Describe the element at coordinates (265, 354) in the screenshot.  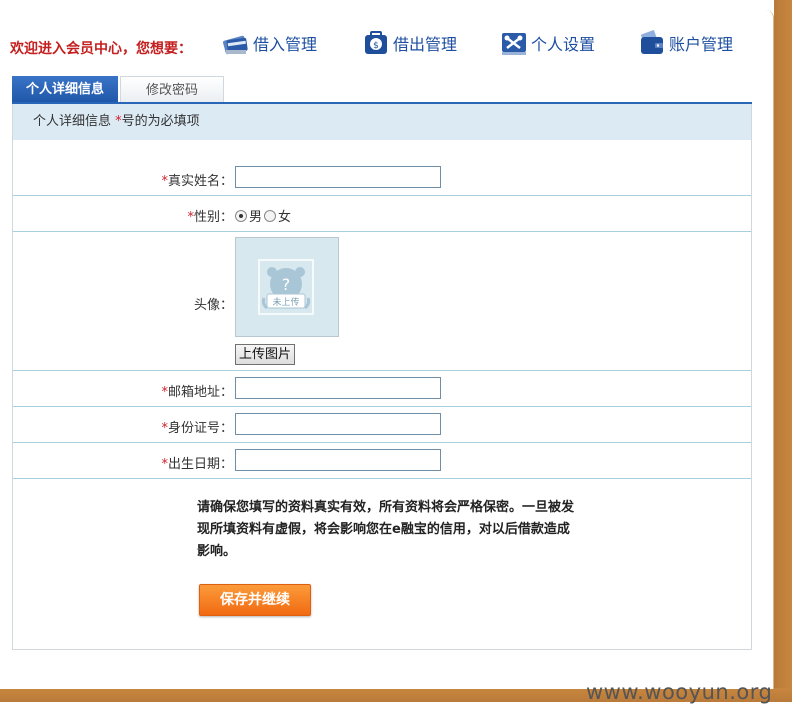
I see `upload-image-button: 上传图片` at that location.